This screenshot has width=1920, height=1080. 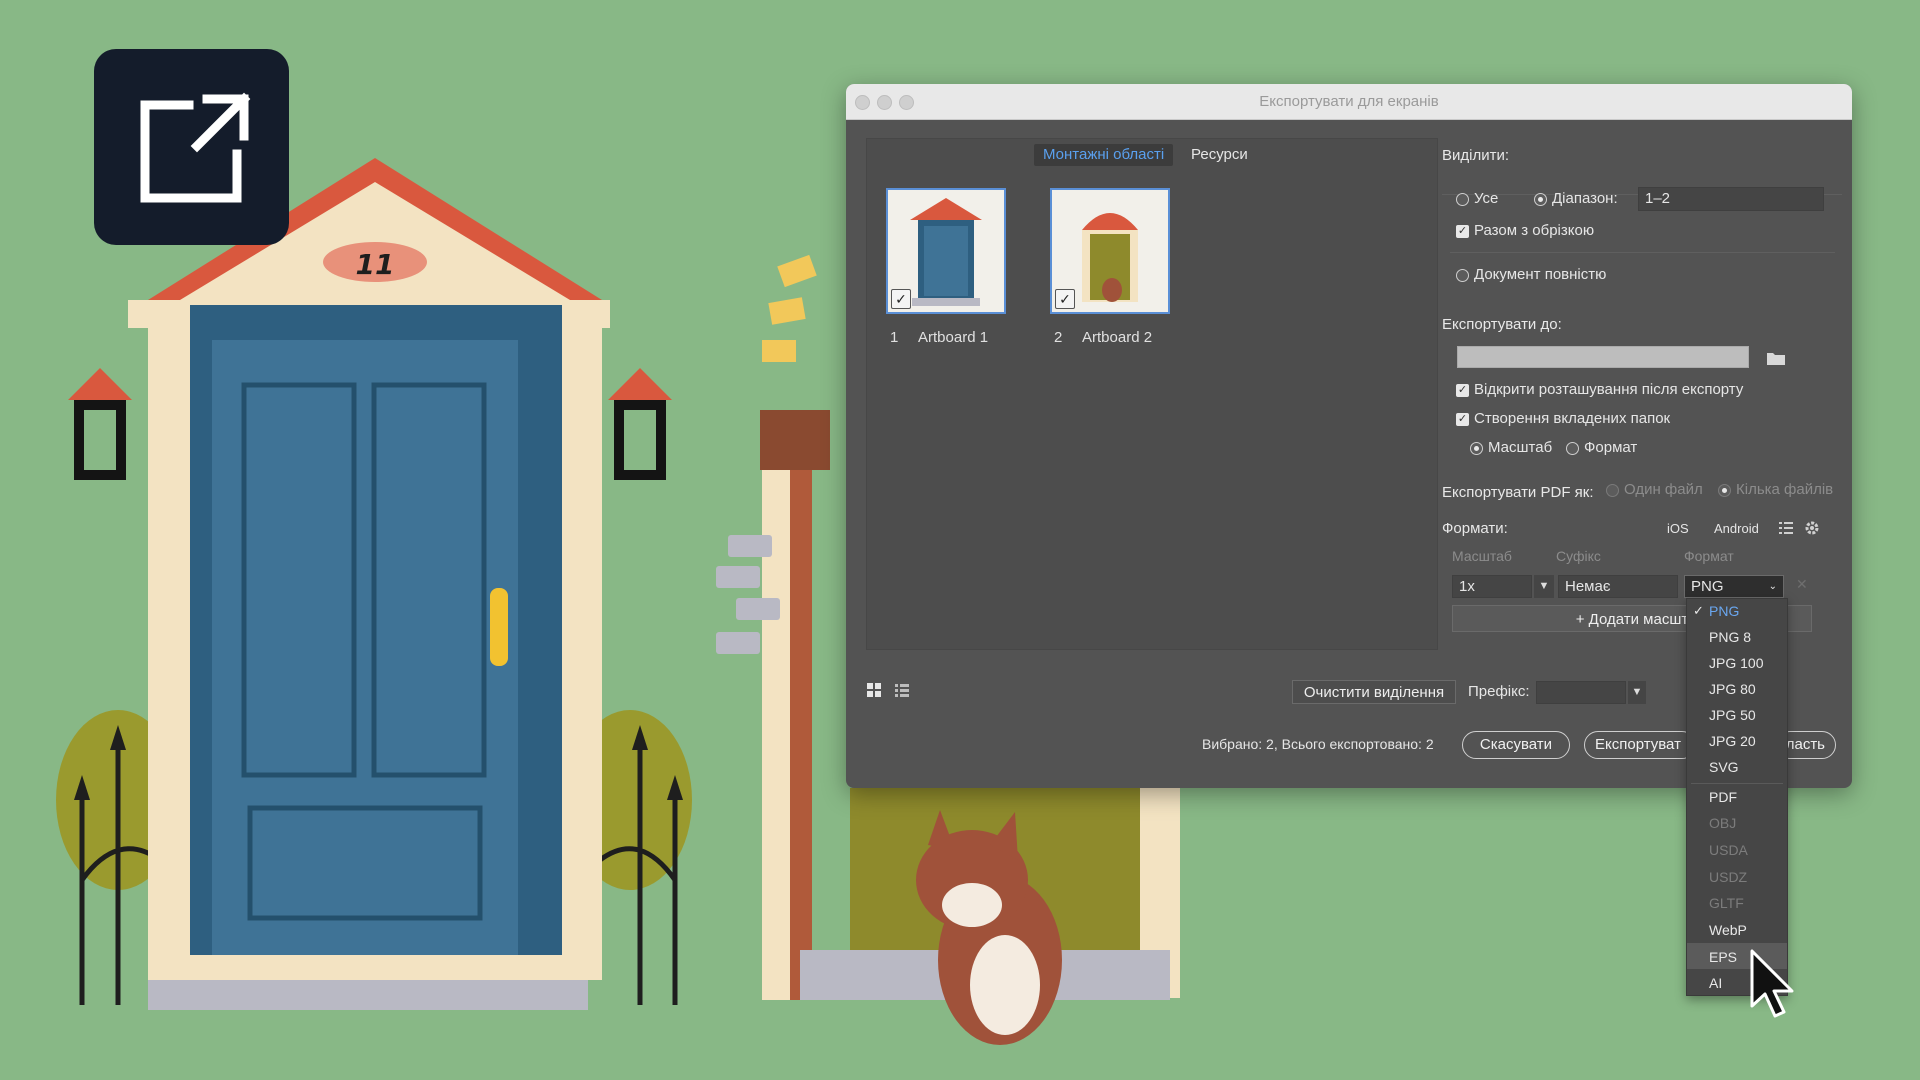 I want to click on clear-selection-button: Очистити виділення, so click(x=1374, y=692).